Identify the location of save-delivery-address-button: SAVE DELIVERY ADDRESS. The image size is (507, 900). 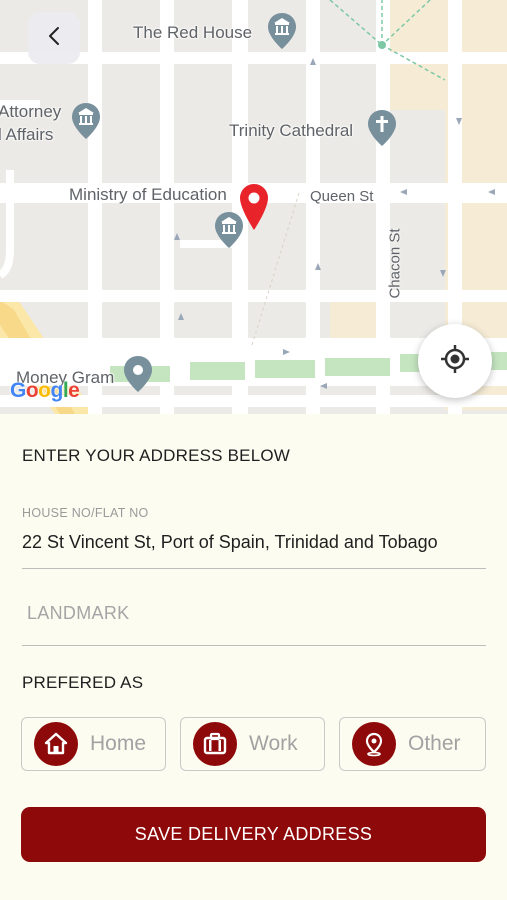
(253, 834).